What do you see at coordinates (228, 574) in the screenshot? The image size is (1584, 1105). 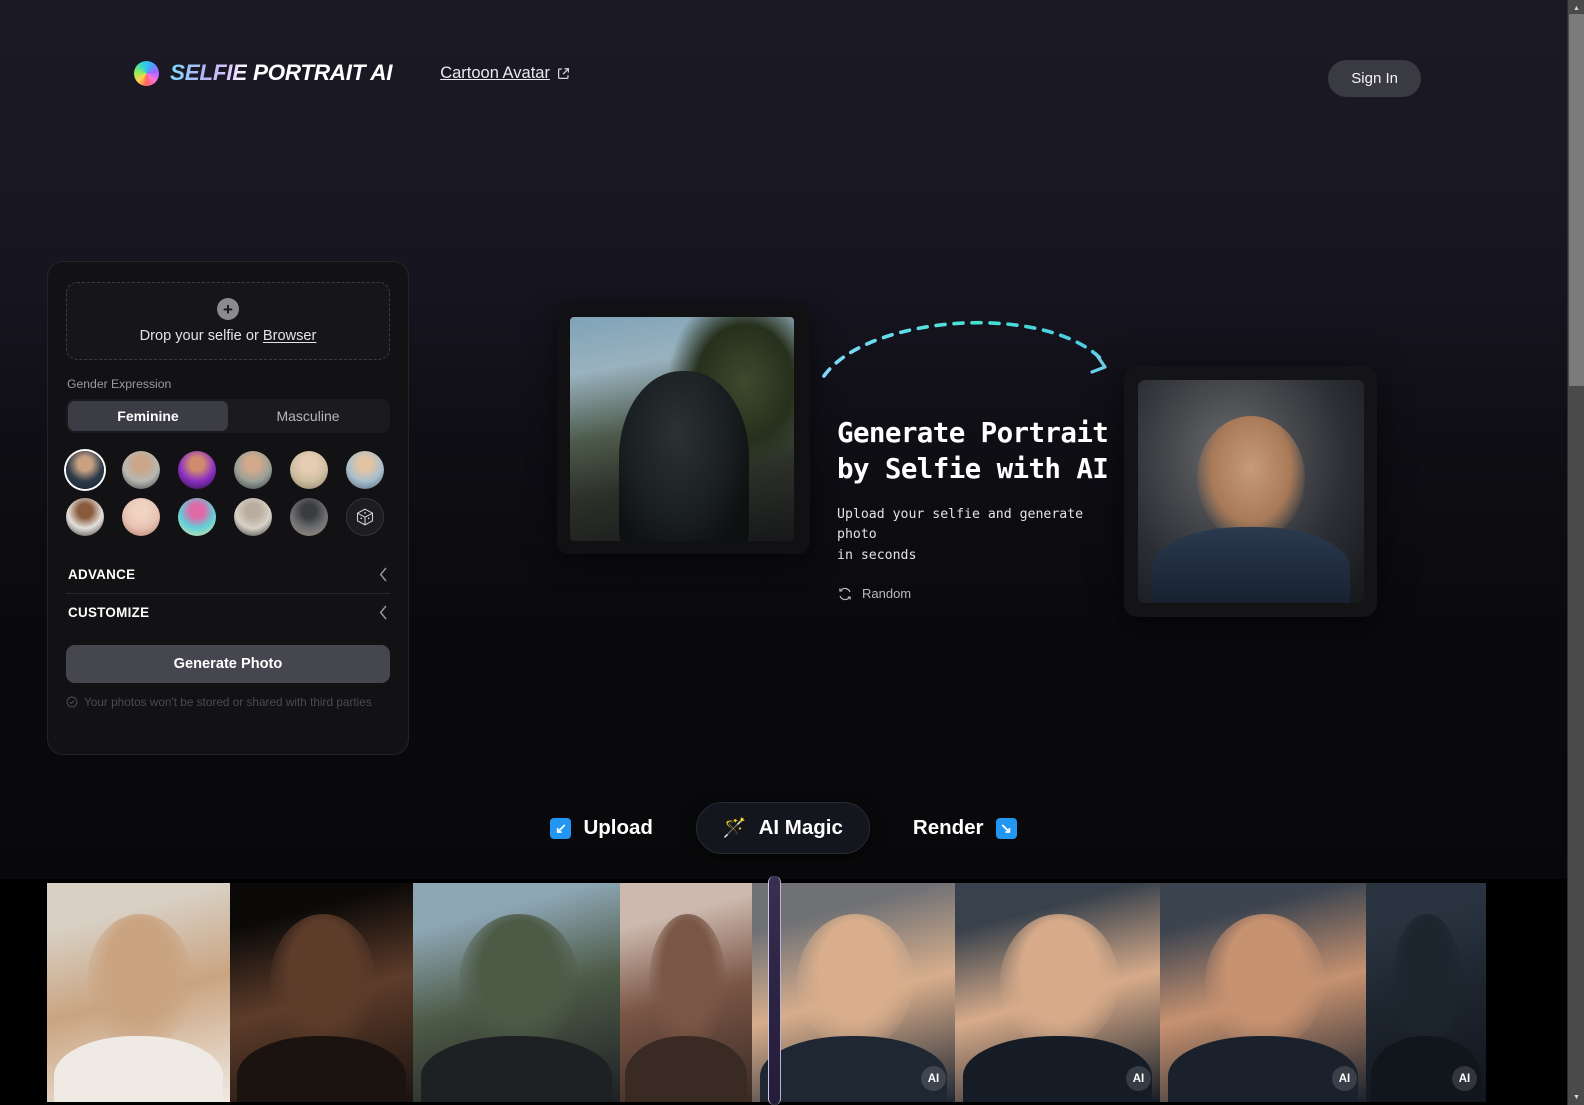 I see `accordion-advance: ADVANCE` at bounding box center [228, 574].